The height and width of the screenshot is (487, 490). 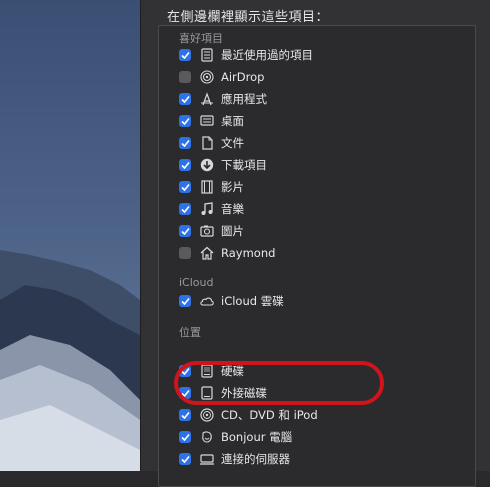 I want to click on item-label: 音樂, so click(x=232, y=209).